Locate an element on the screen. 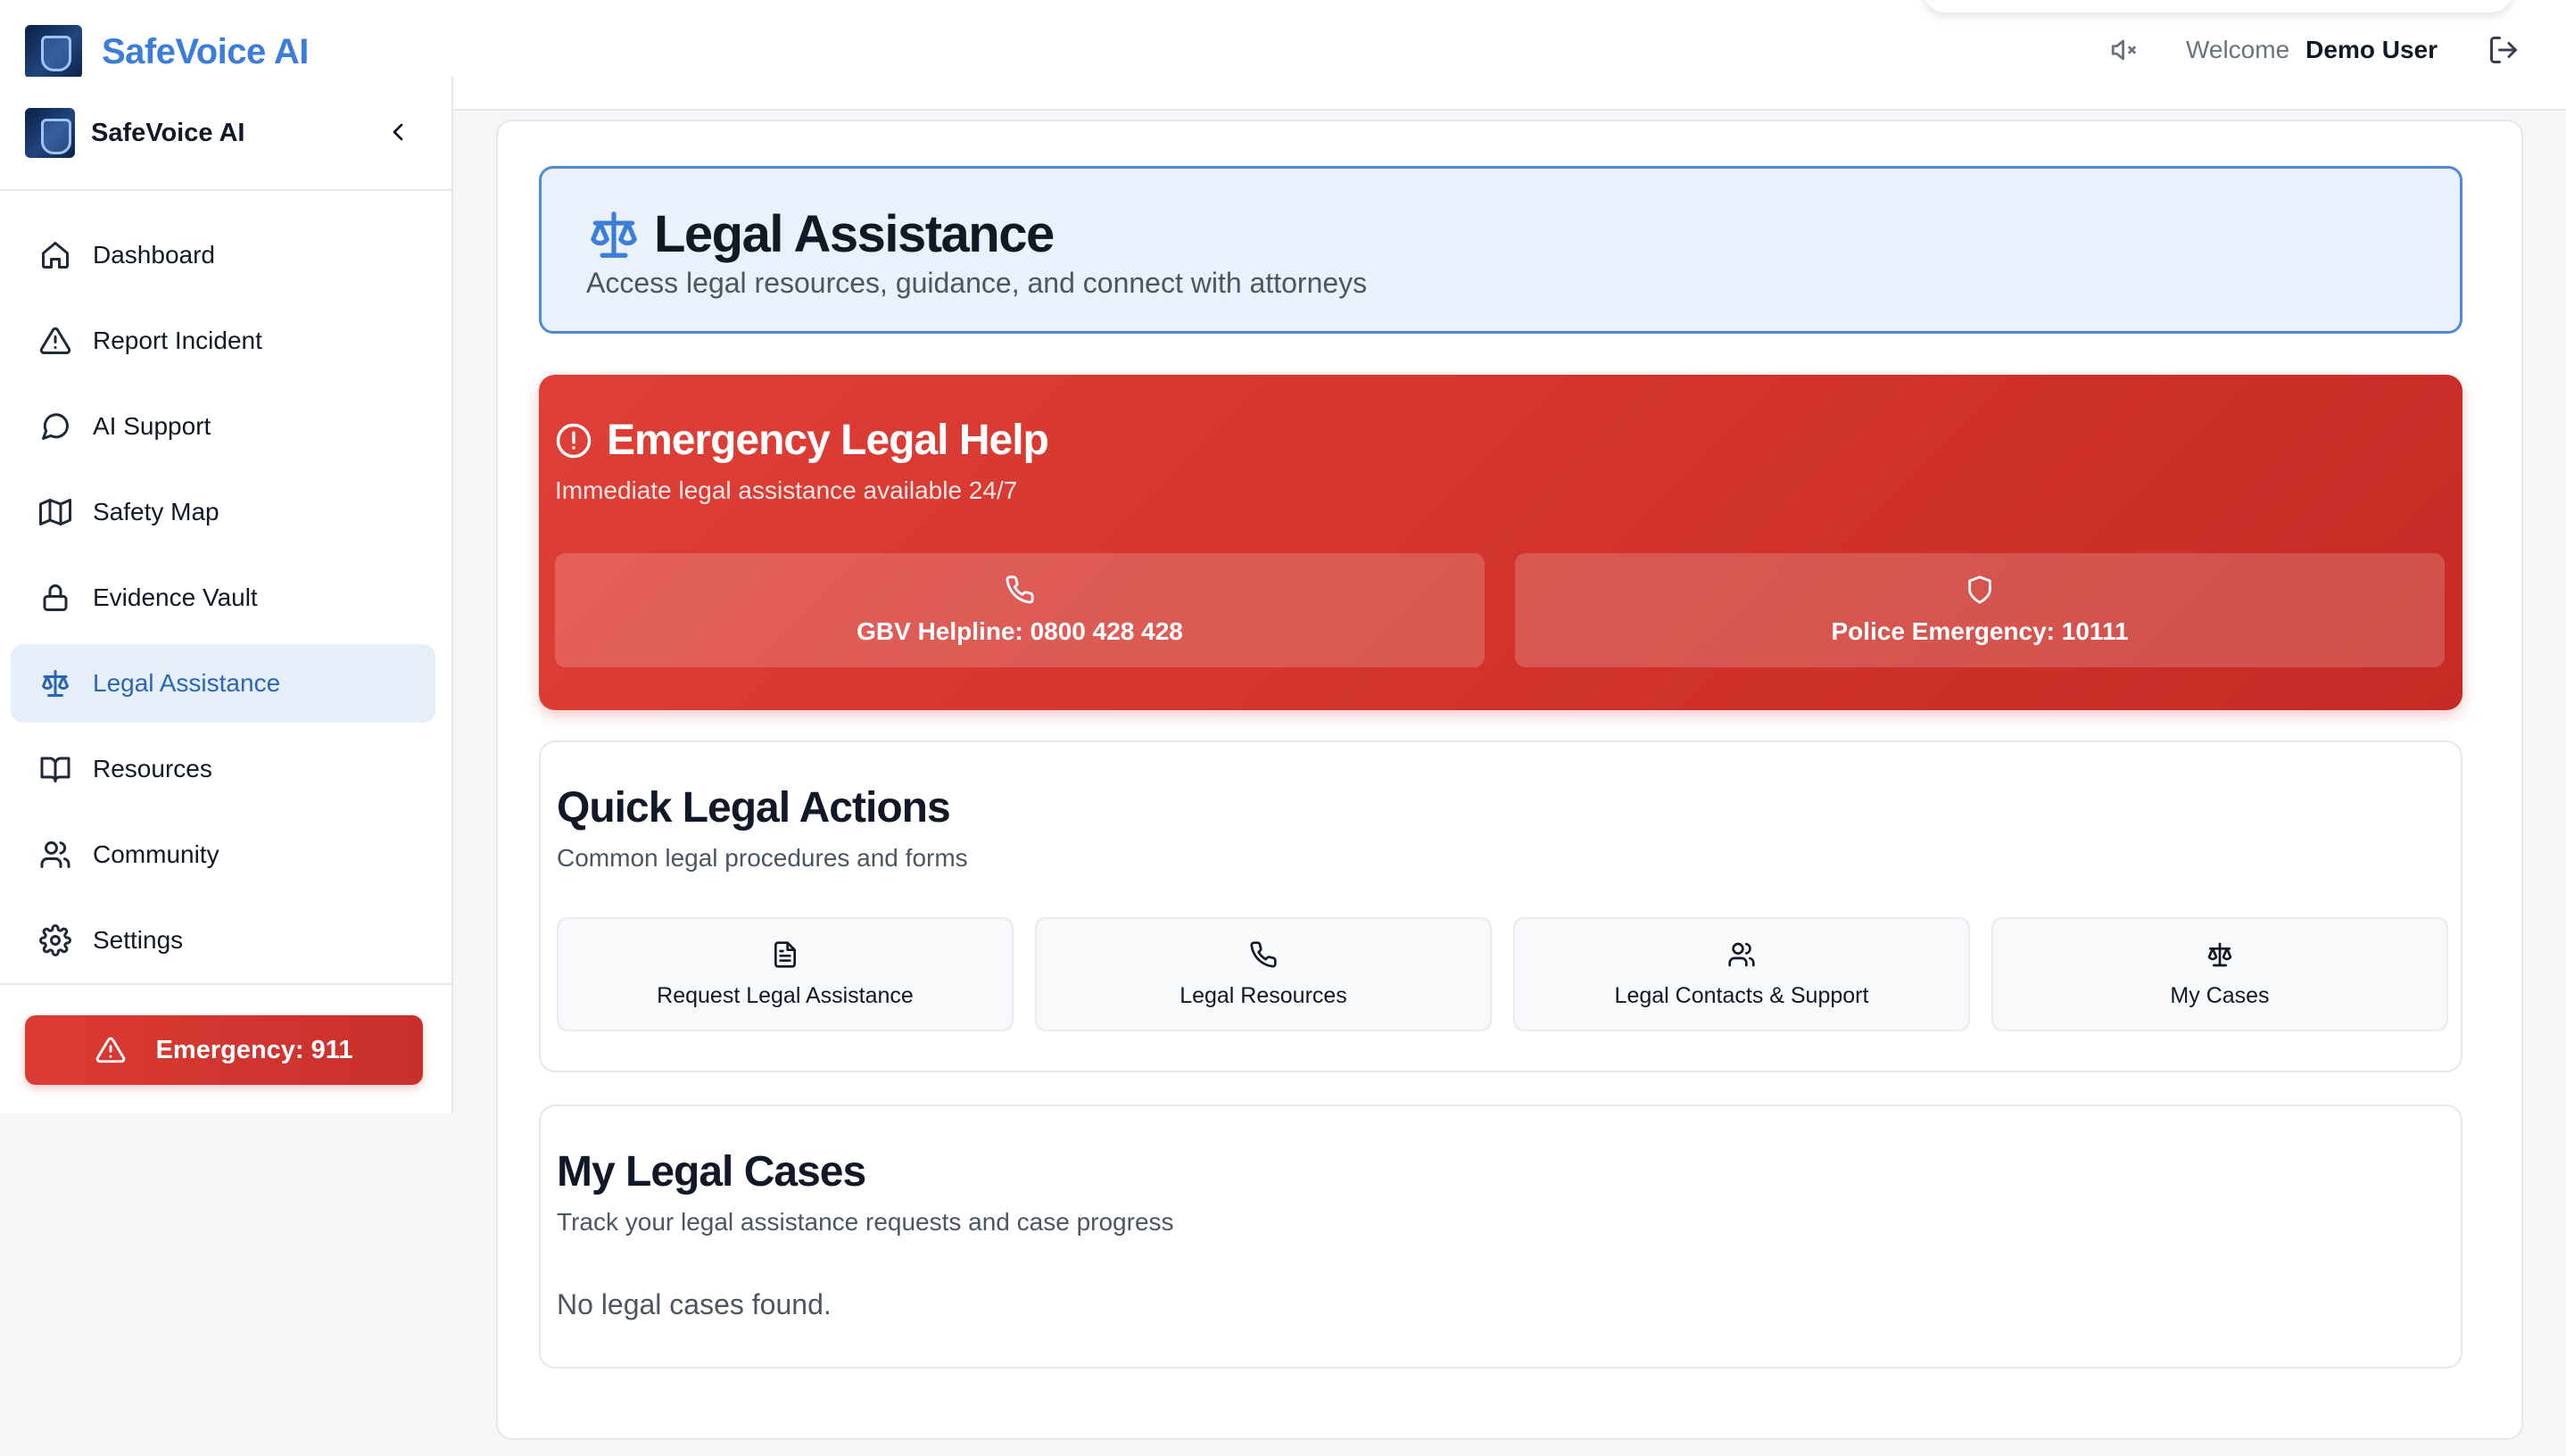  sidebar-item-settings: Settings is located at coordinates (223, 941).